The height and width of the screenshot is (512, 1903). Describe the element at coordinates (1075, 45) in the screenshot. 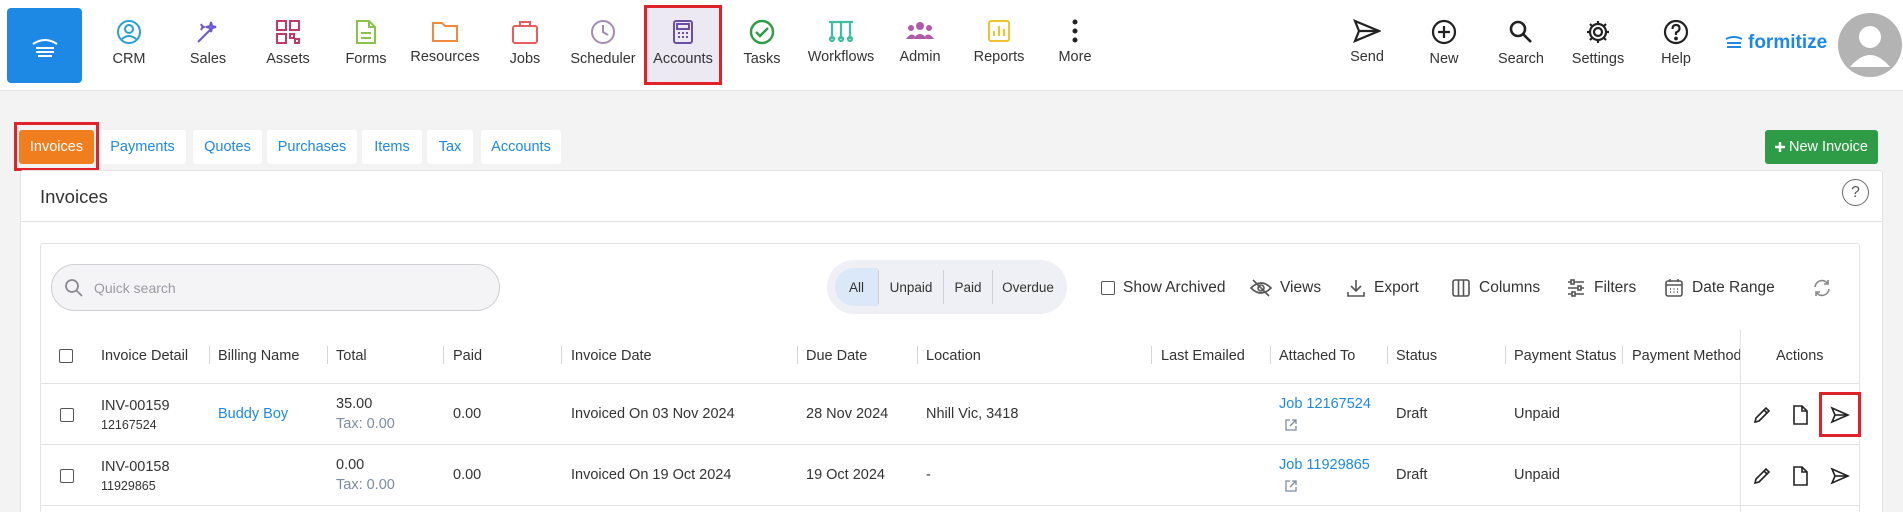

I see `nav-more: More` at that location.